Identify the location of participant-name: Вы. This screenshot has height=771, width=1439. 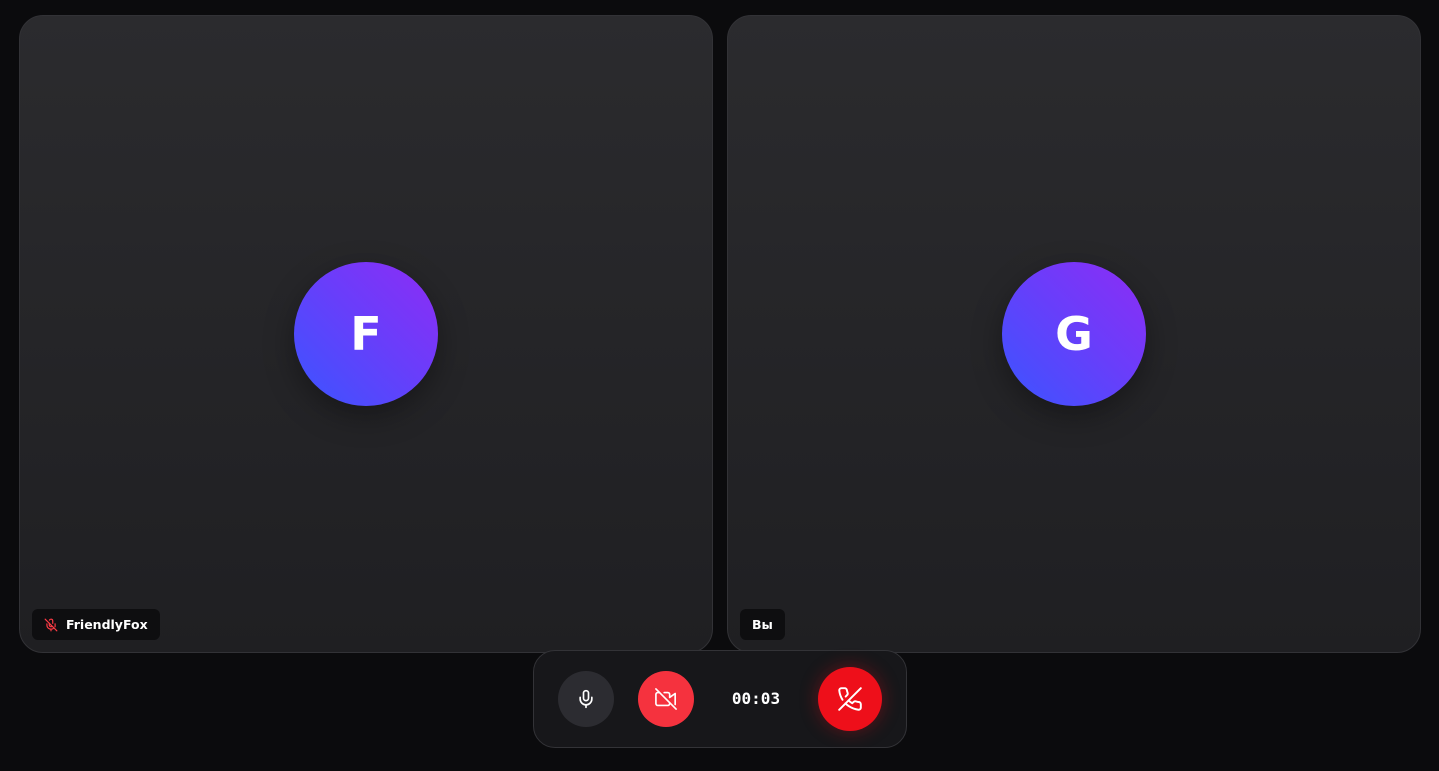
(762, 624).